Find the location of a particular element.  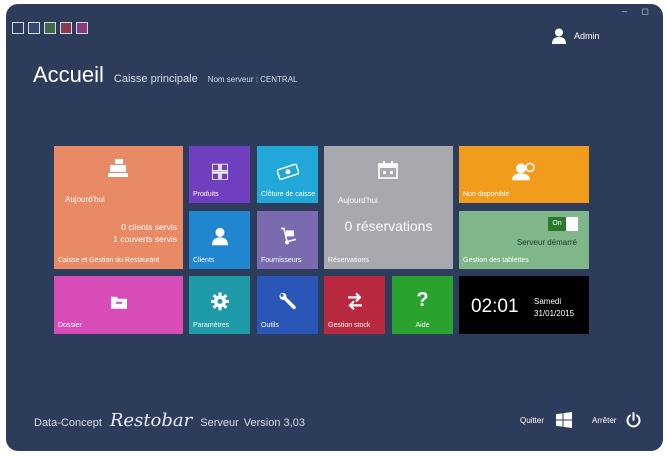

support-agent-icon is located at coordinates (523, 171).